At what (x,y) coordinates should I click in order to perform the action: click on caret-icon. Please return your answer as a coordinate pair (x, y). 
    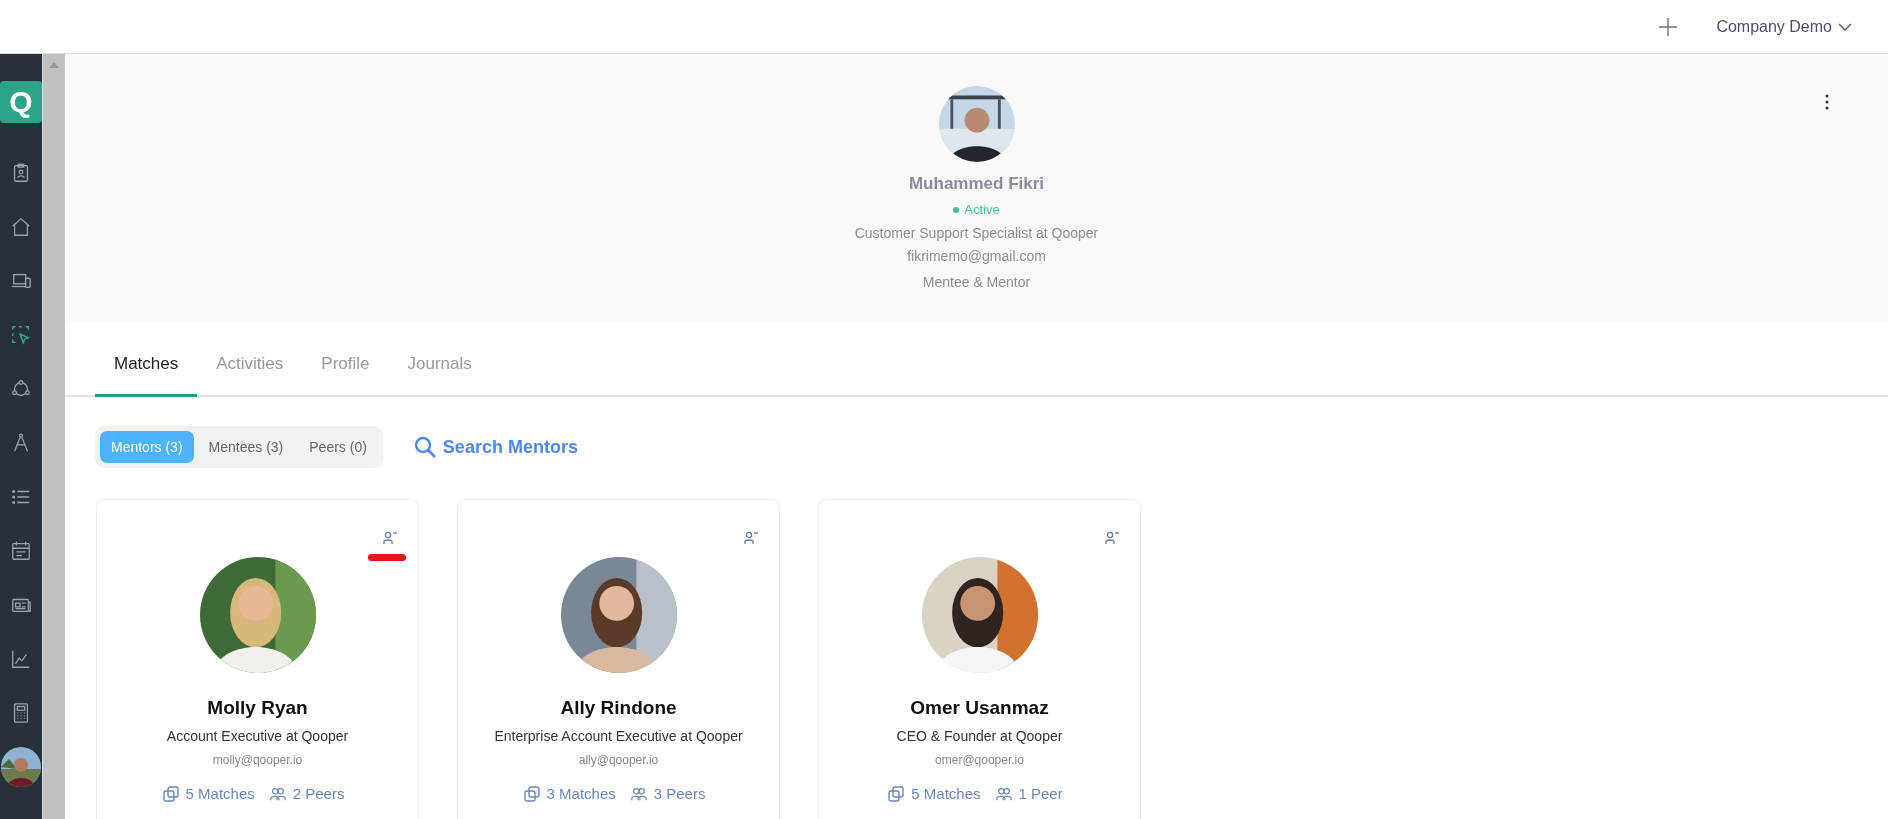
    Looking at the image, I should click on (1845, 26).